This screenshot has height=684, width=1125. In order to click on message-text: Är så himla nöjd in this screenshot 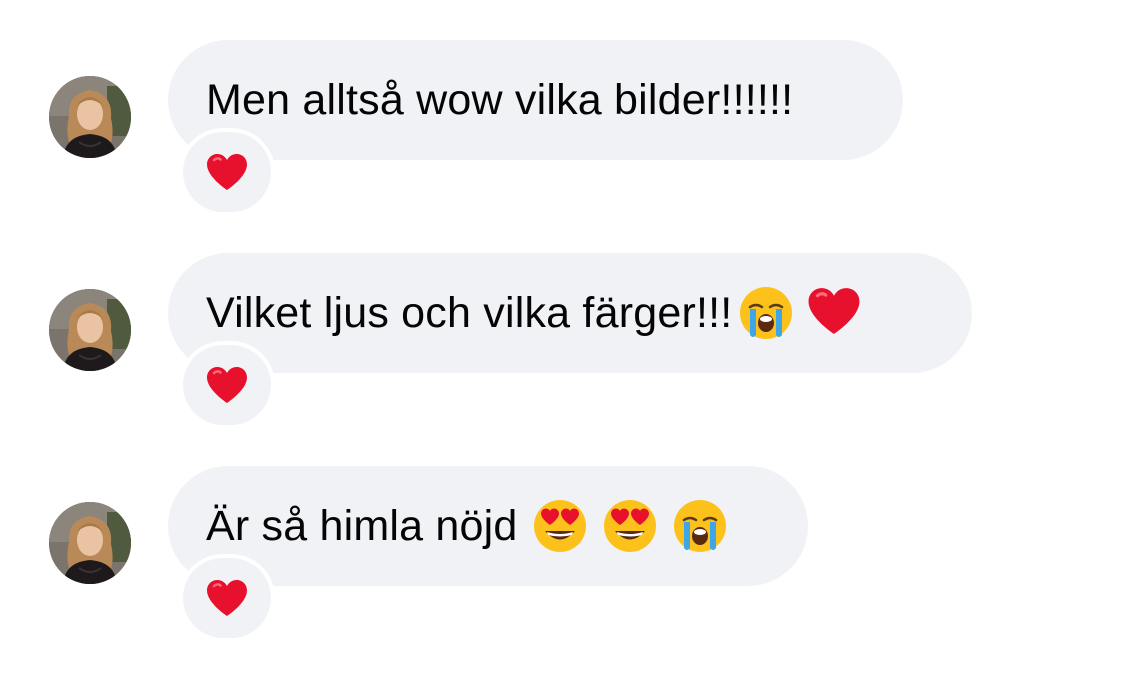, I will do `click(362, 525)`.